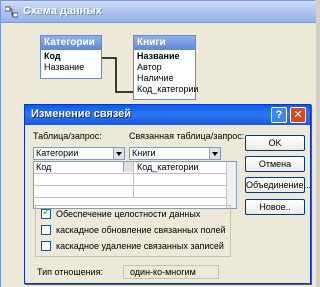 This screenshot has width=320, height=287. I want to click on related-table-value: Книги, so click(144, 153).